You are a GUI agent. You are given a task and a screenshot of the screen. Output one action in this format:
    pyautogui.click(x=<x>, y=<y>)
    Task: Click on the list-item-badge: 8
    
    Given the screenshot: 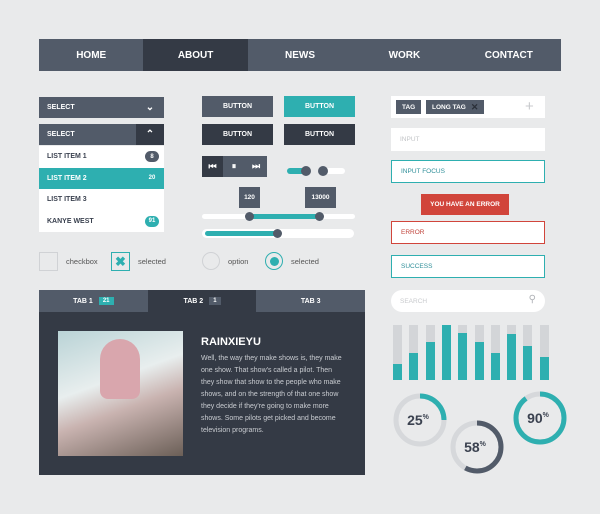 What is the action you would take?
    pyautogui.click(x=152, y=157)
    